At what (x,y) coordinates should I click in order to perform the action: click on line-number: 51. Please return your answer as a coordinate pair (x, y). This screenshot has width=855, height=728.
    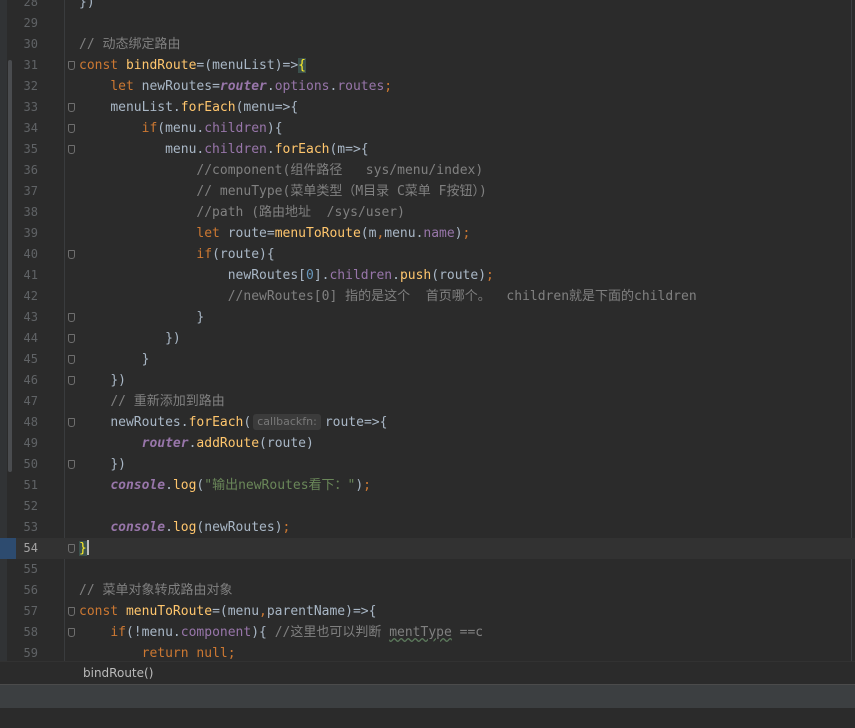
    Looking at the image, I should click on (30, 485).